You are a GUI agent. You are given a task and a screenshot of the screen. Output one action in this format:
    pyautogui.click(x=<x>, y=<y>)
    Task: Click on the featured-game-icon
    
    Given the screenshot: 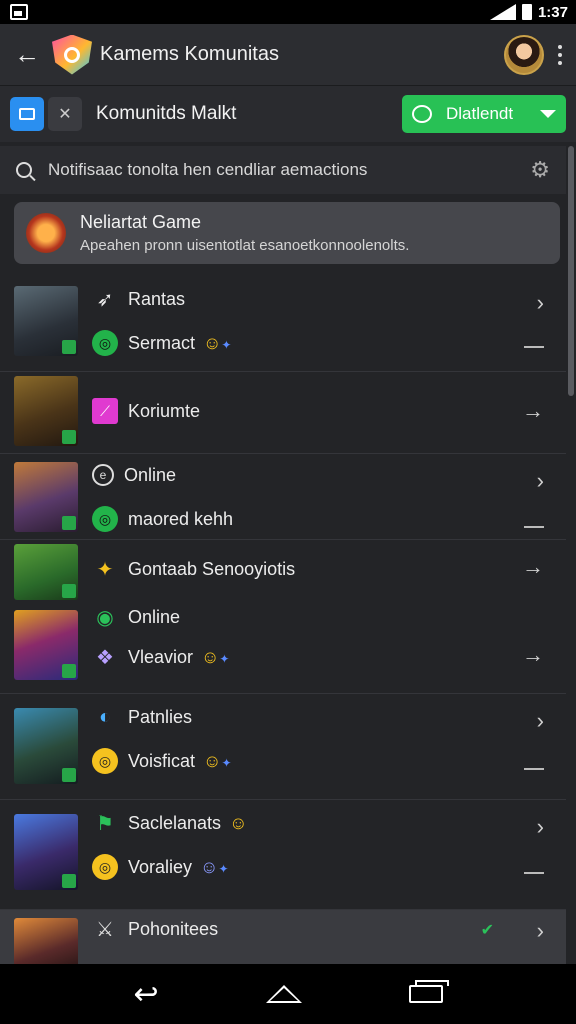 What is the action you would take?
    pyautogui.click(x=46, y=233)
    